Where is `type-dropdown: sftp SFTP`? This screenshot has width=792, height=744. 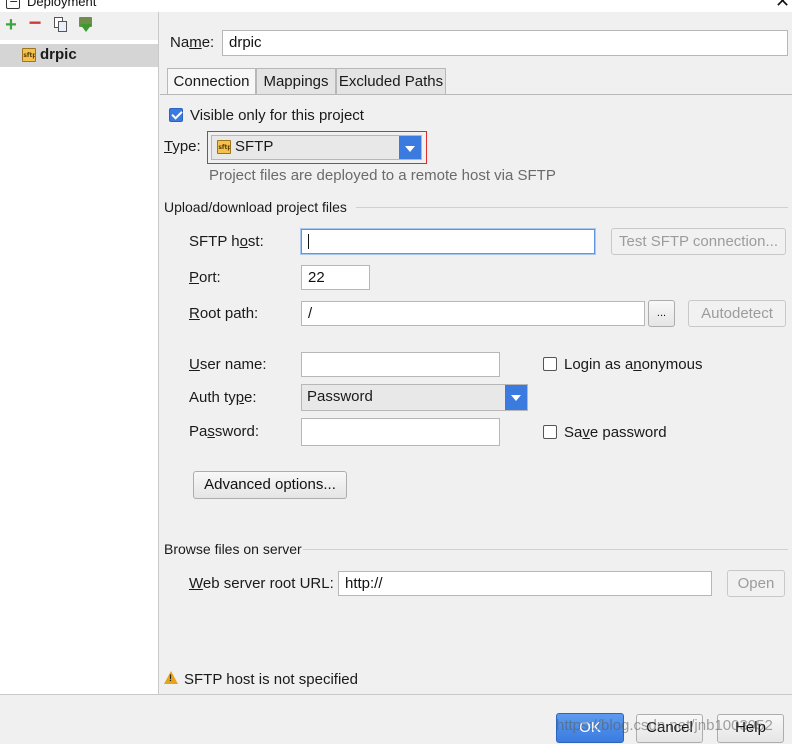
type-dropdown: sftp SFTP is located at coordinates (316, 147).